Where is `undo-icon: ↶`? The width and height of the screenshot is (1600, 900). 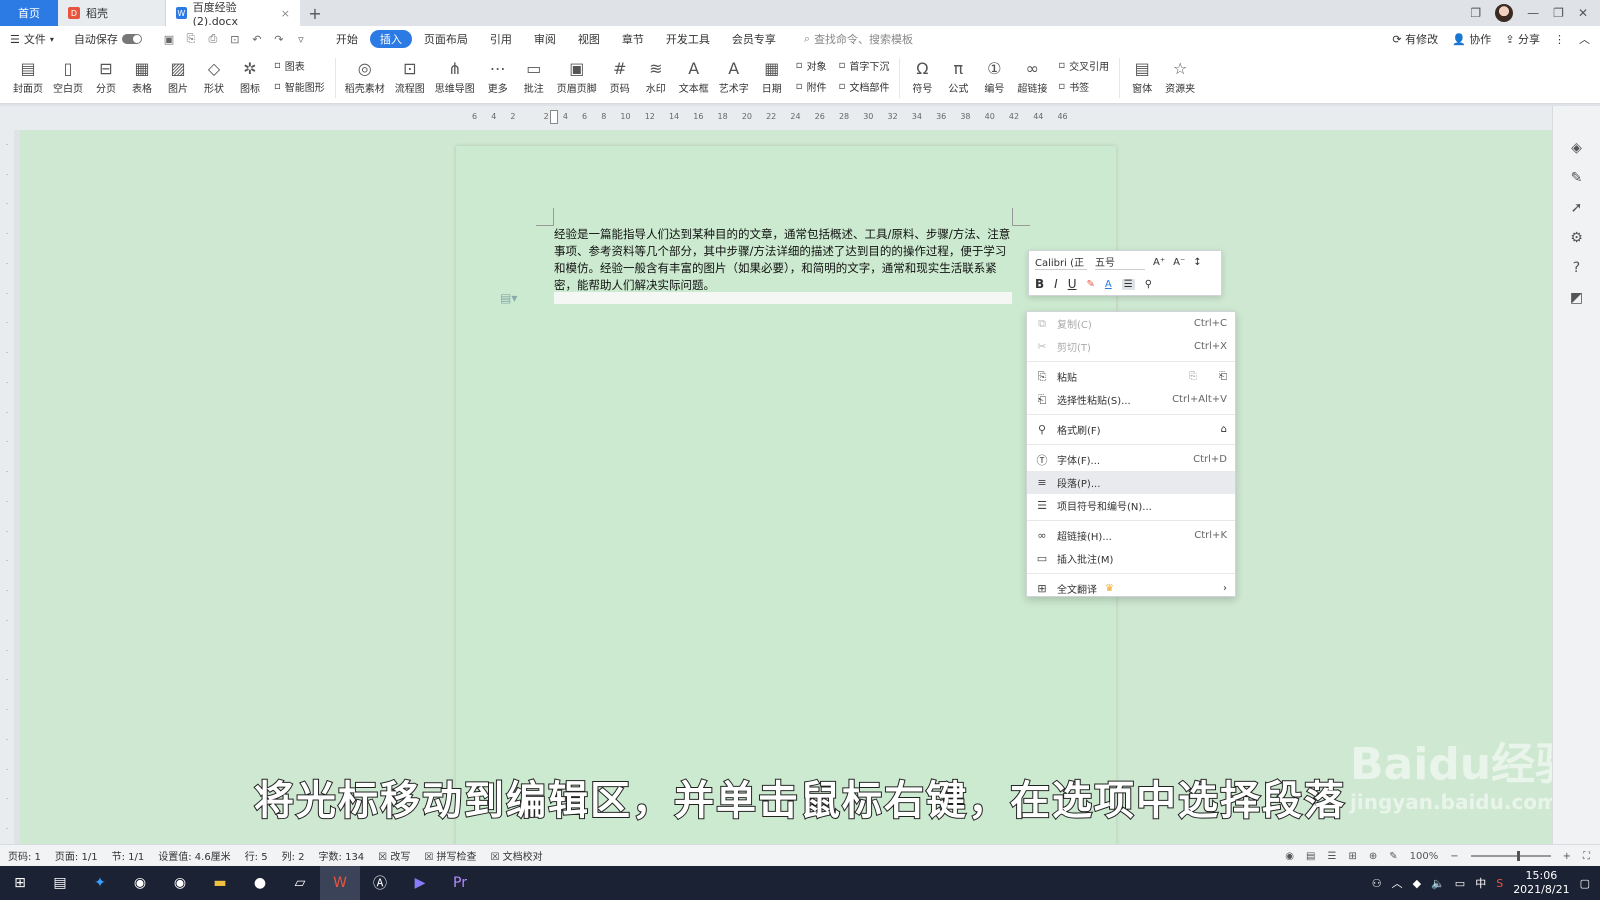
undo-icon: ↶ is located at coordinates (257, 39).